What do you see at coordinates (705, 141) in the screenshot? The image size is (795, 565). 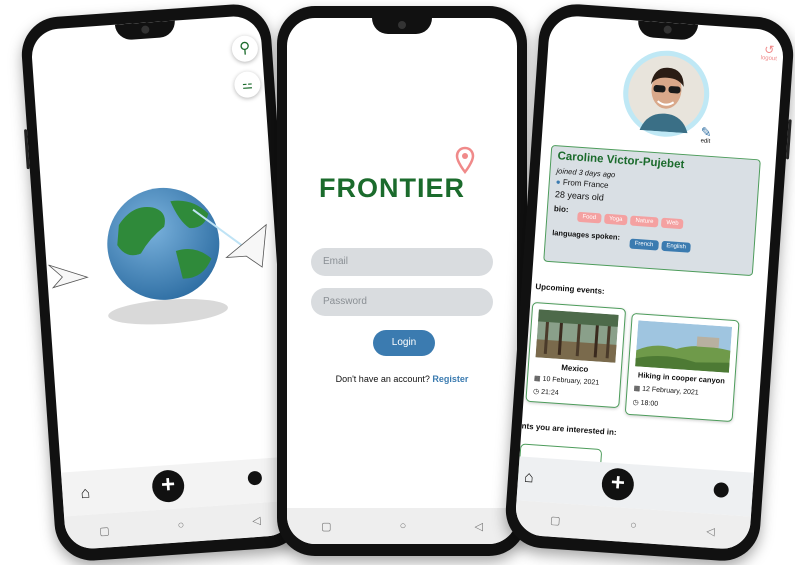 I see `edit-label: edit` at bounding box center [705, 141].